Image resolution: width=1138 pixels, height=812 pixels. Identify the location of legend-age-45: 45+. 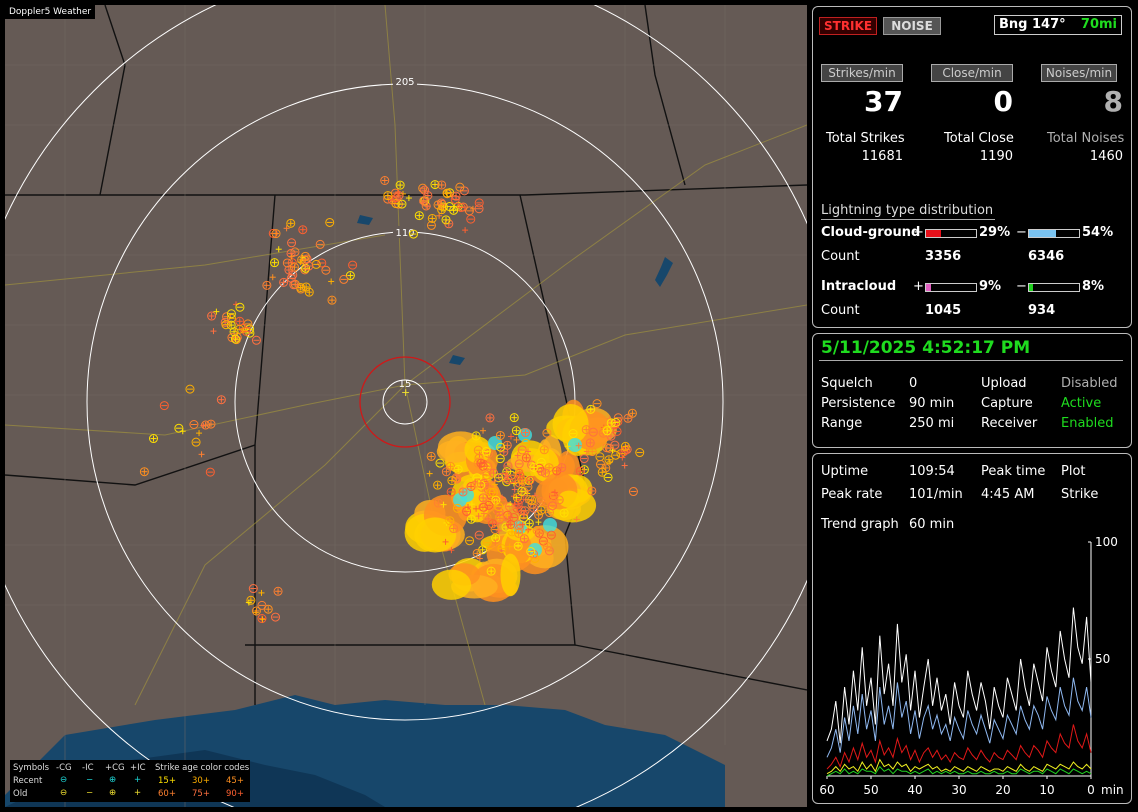
(235, 781).